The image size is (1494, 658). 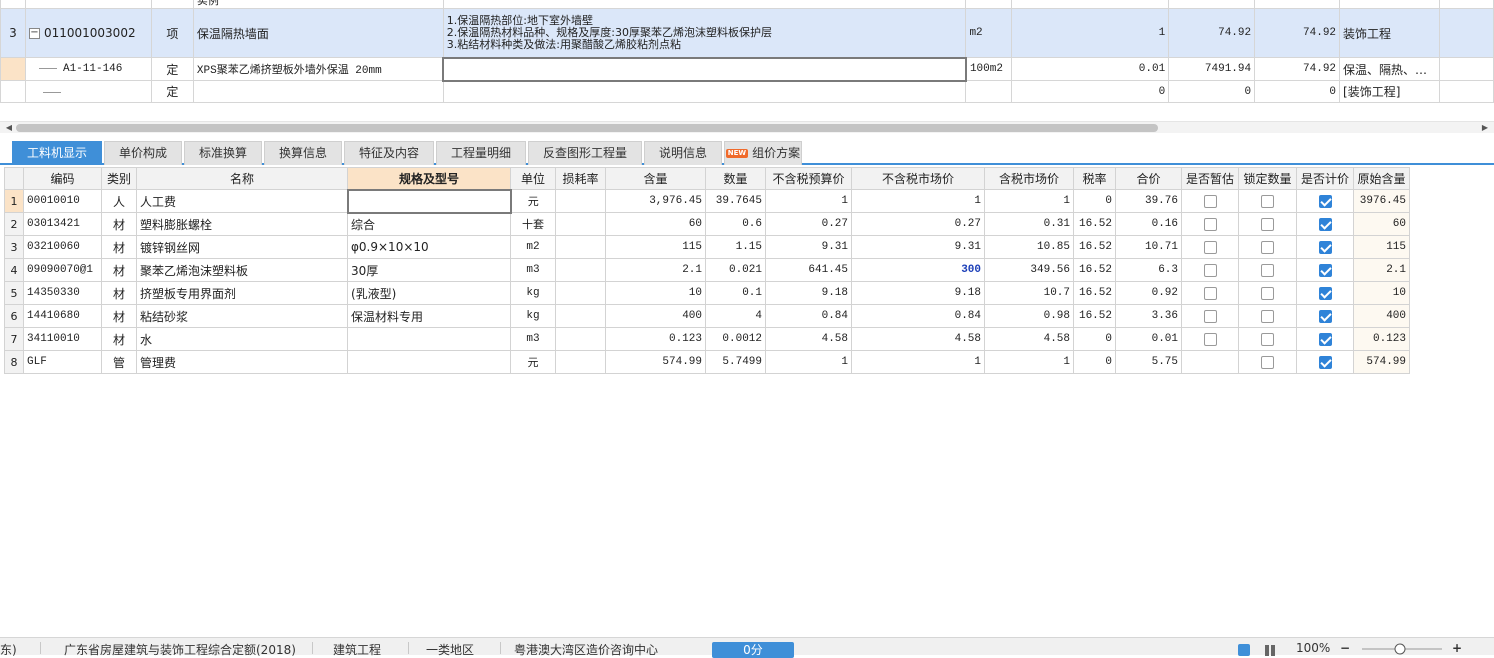 What do you see at coordinates (735, 362) in the screenshot?
I see `resource-quantity: 5.7499` at bounding box center [735, 362].